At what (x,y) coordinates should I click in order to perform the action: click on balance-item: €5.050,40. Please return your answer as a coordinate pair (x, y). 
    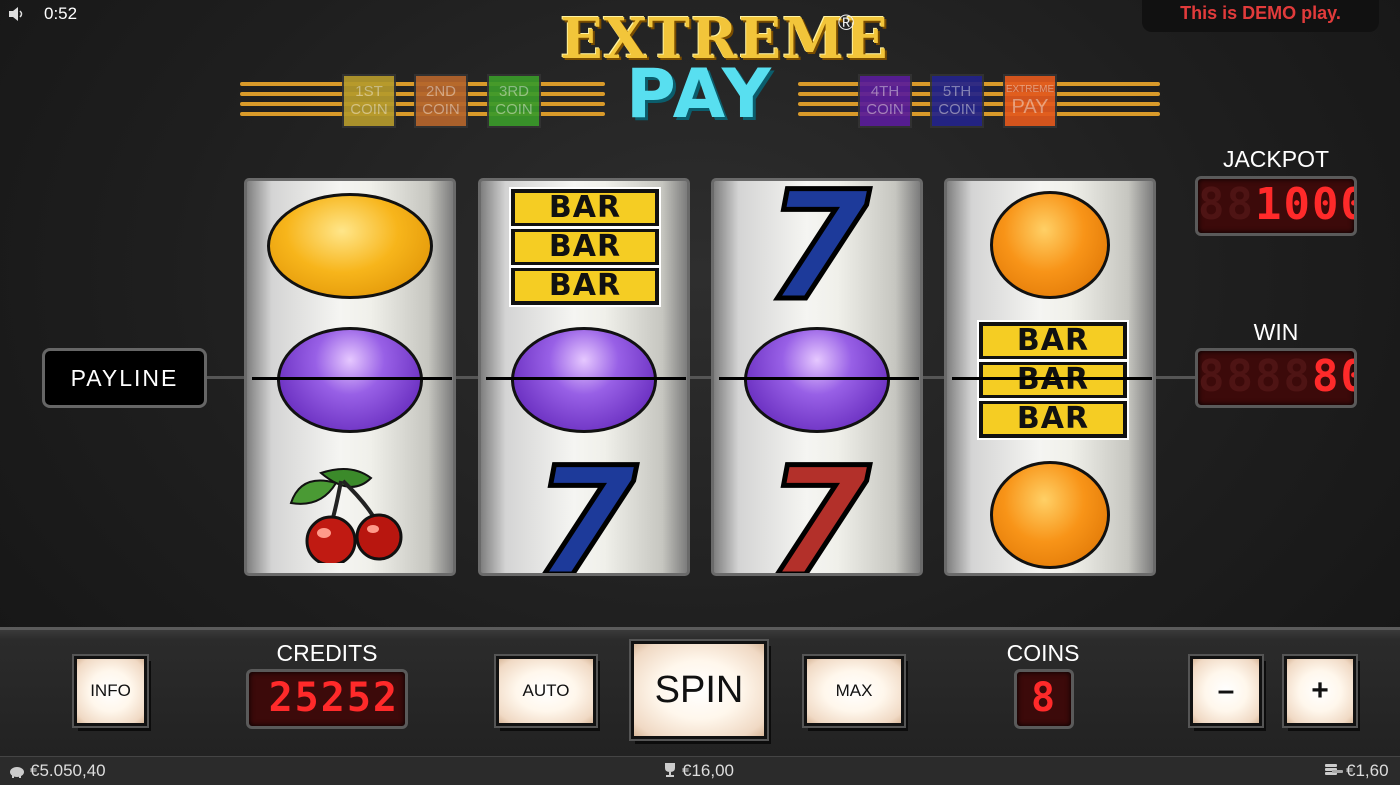
    Looking at the image, I should click on (57, 771).